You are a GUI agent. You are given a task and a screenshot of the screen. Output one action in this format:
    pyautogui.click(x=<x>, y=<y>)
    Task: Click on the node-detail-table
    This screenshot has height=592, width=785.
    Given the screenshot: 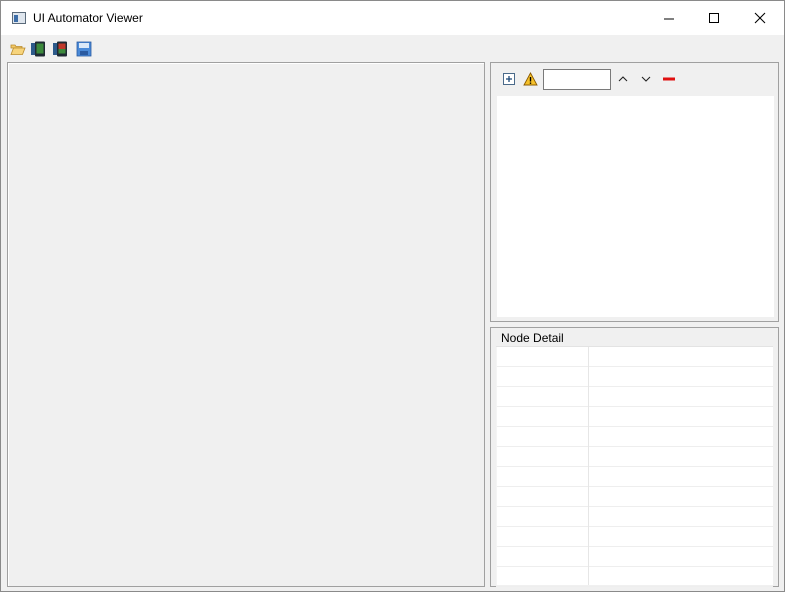 What is the action you would take?
    pyautogui.click(x=634, y=466)
    